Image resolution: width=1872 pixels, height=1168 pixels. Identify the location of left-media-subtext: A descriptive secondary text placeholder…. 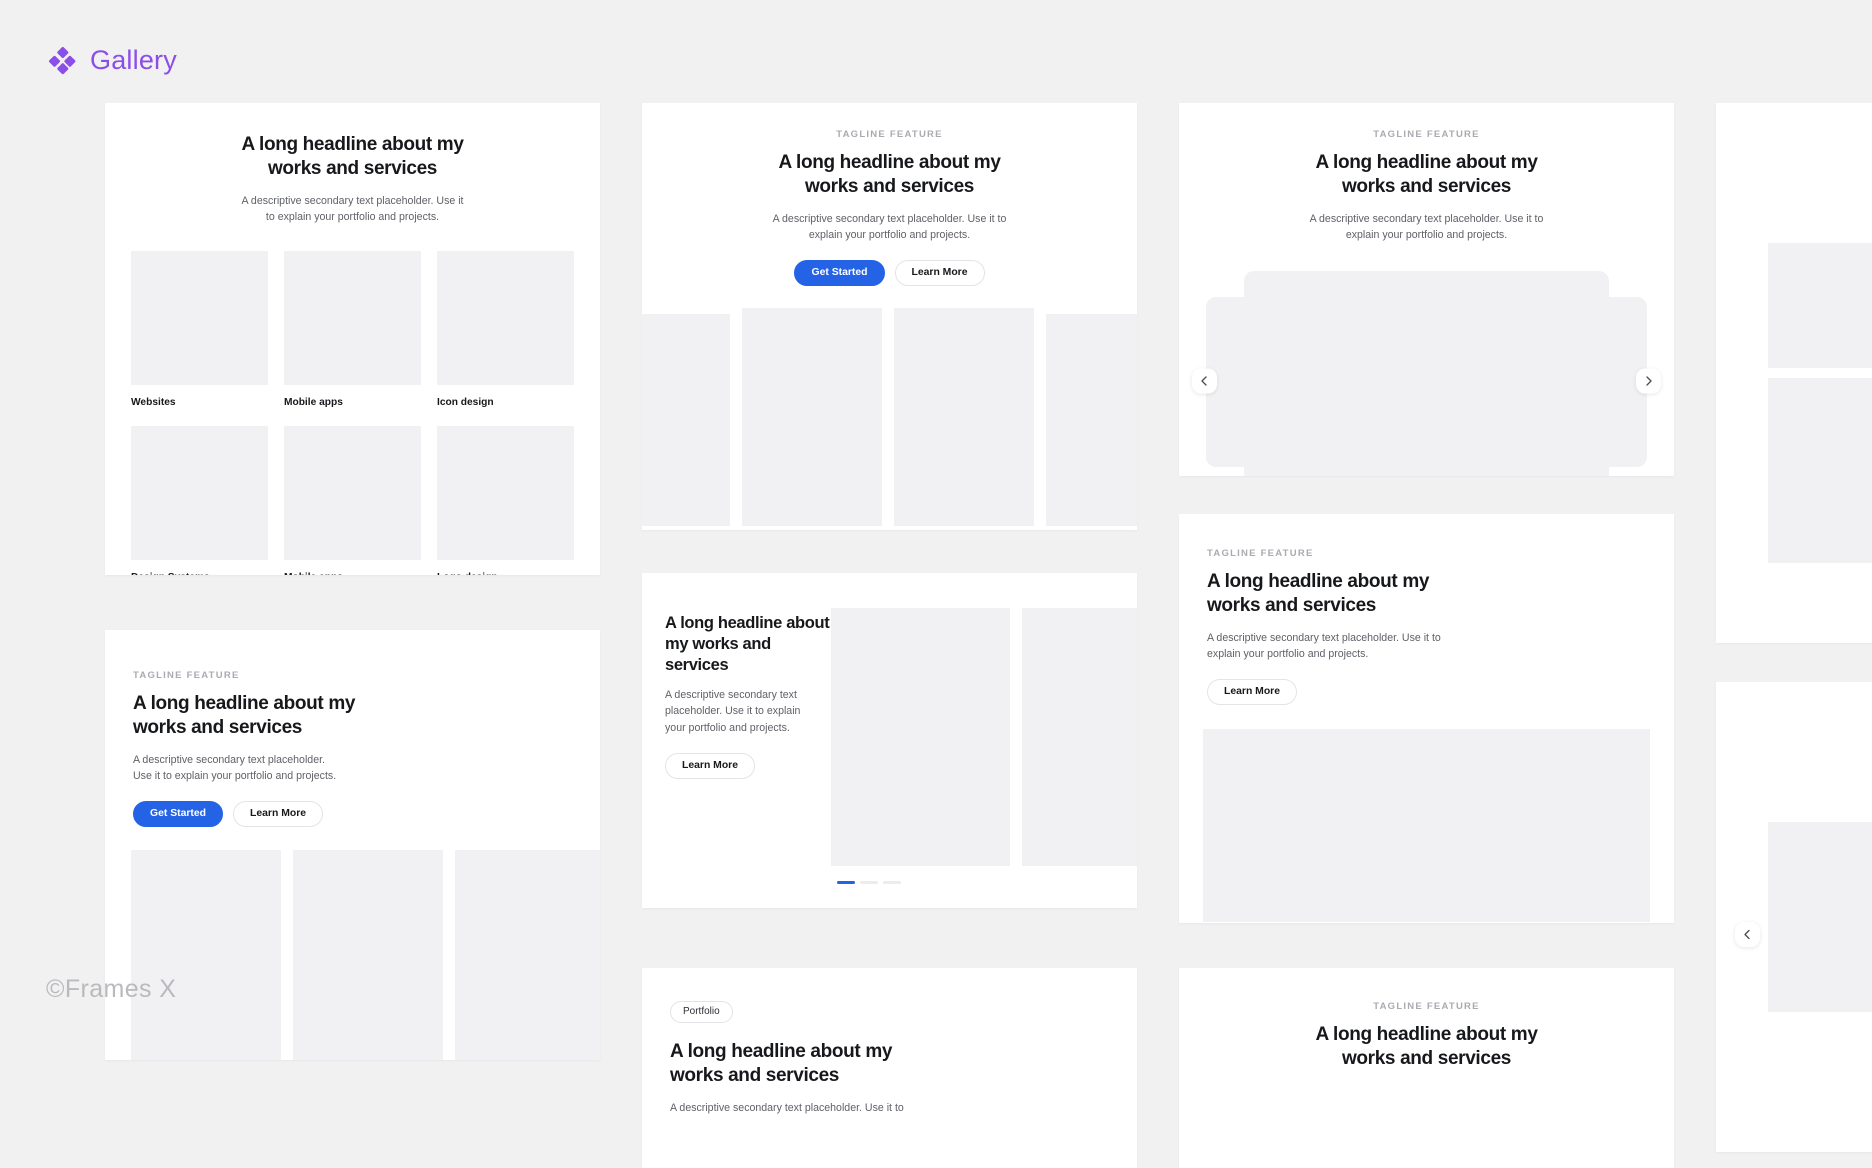
(1324, 645).